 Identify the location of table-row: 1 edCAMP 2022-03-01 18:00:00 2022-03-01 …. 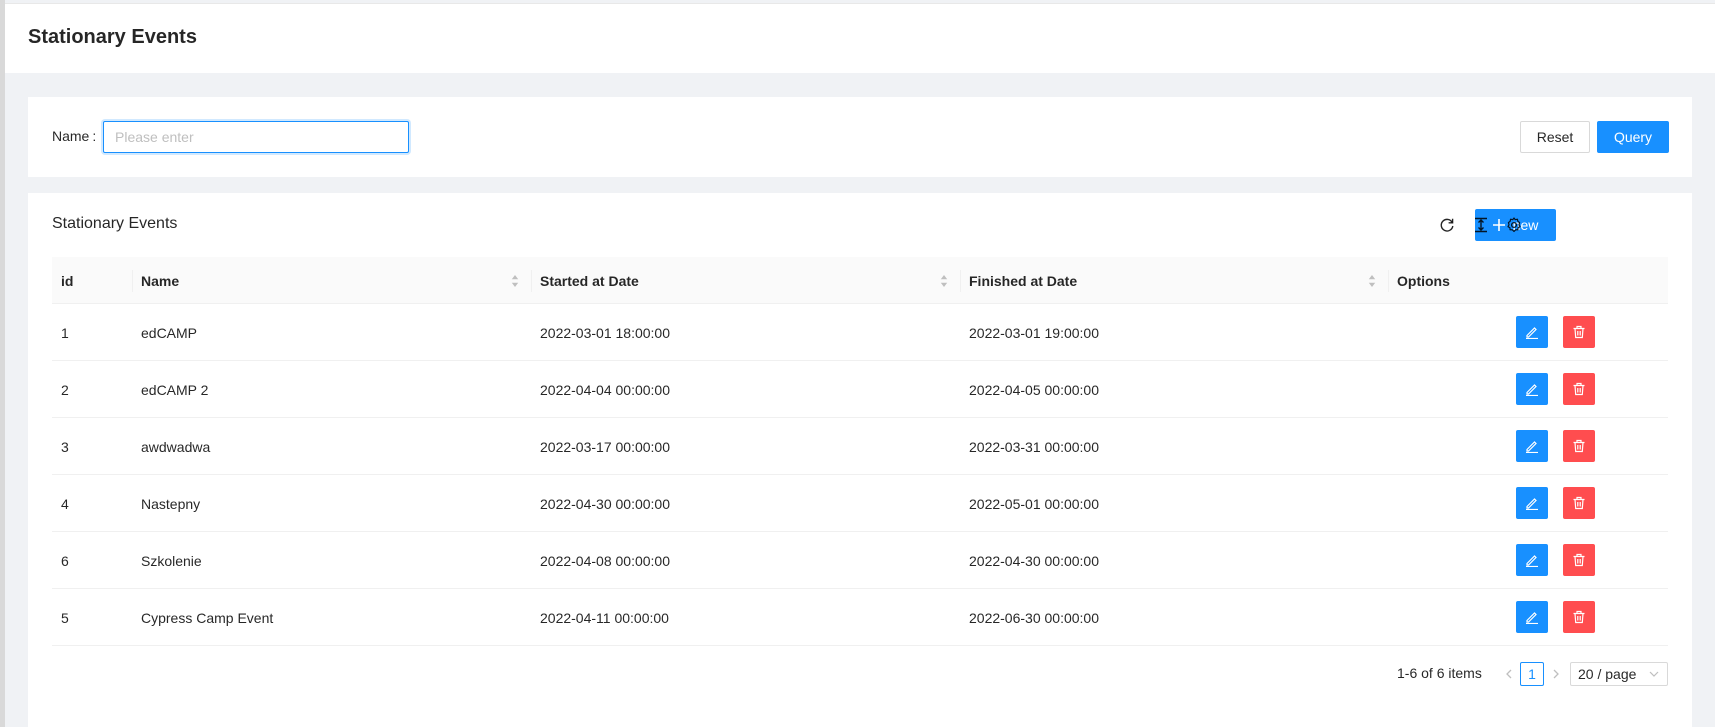
(860, 332).